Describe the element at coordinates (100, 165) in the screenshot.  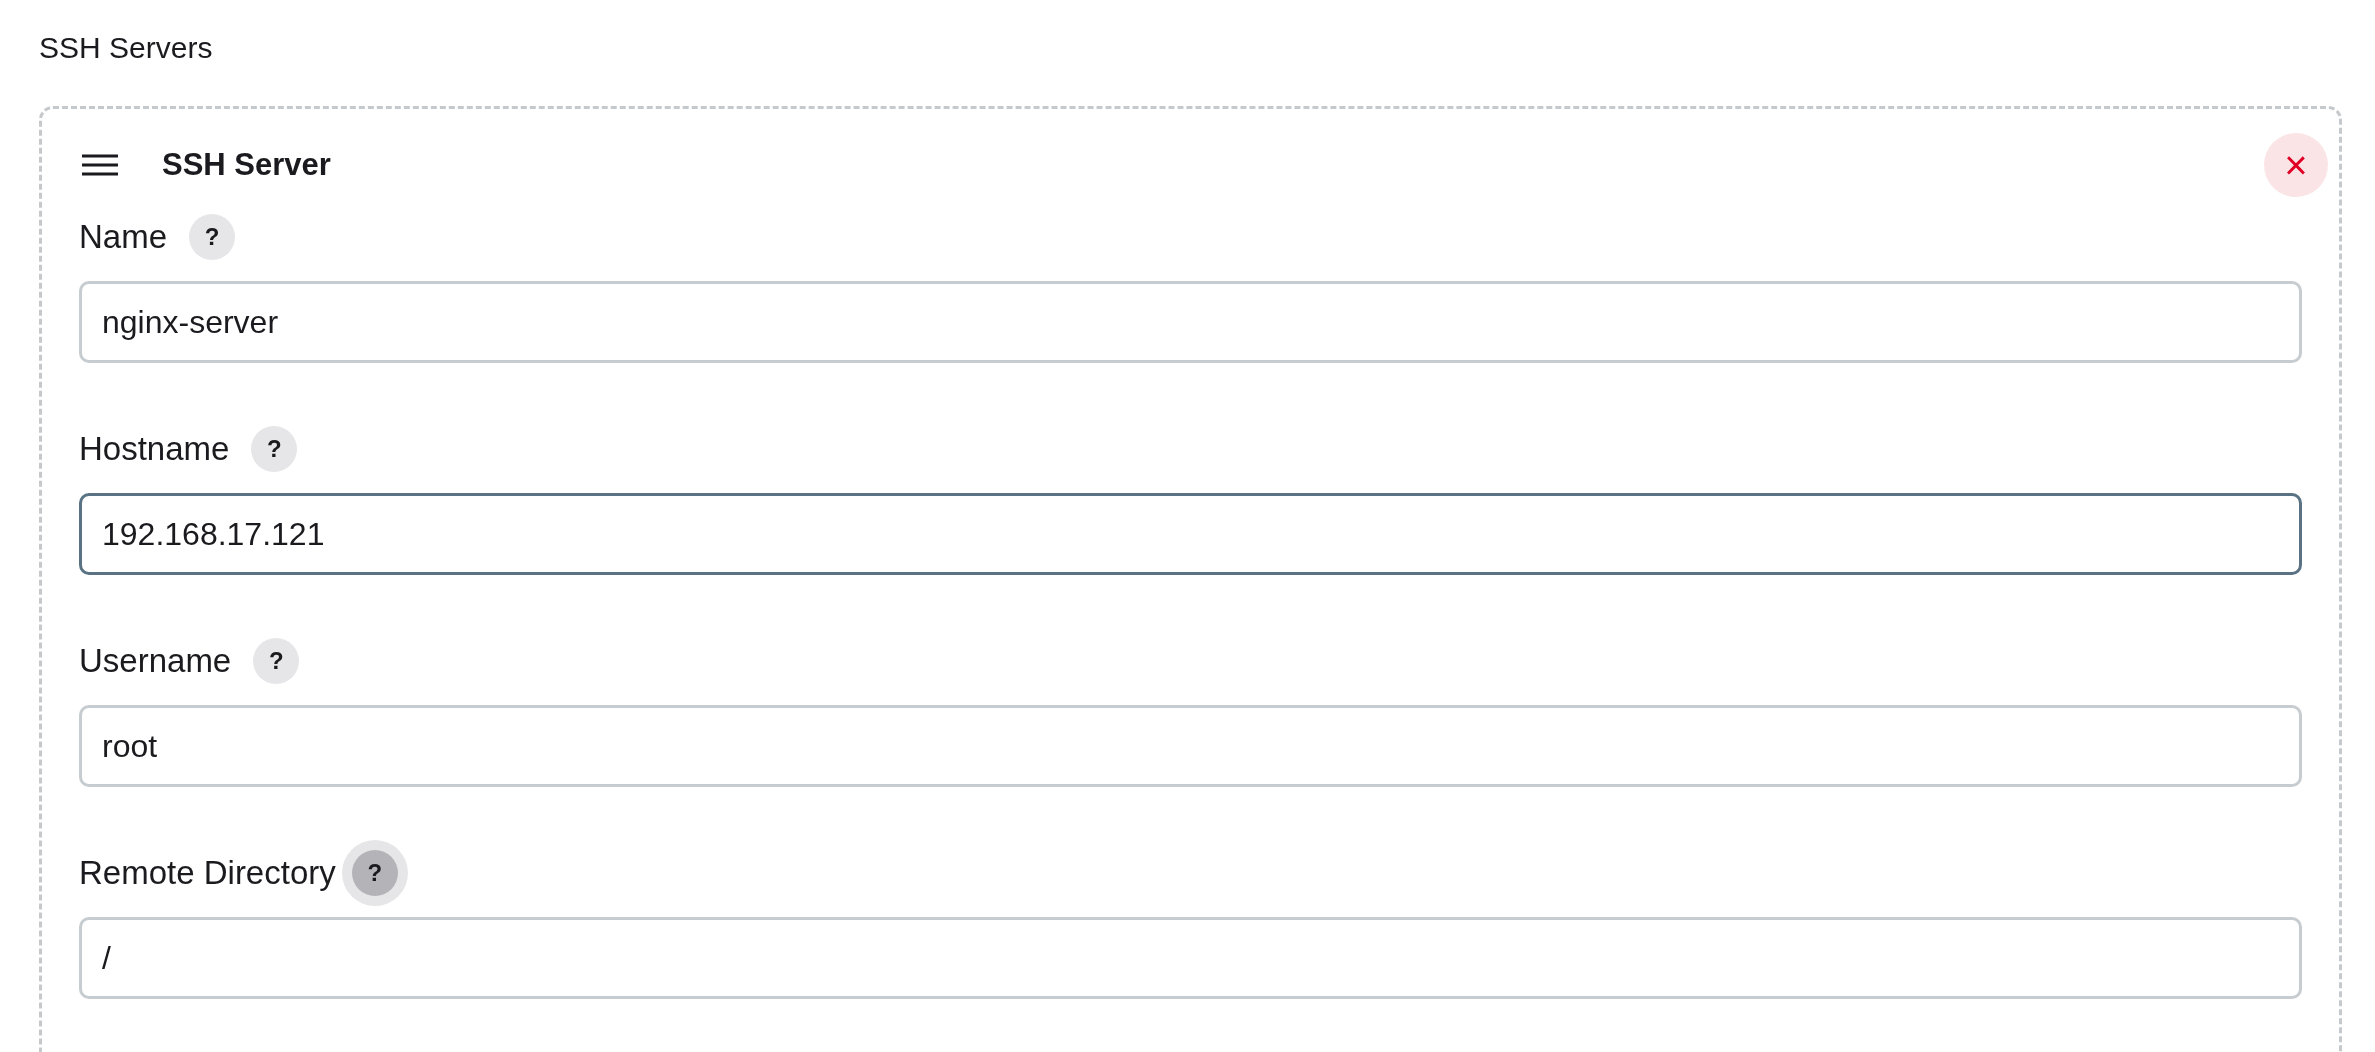
I see `menu-icon` at that location.